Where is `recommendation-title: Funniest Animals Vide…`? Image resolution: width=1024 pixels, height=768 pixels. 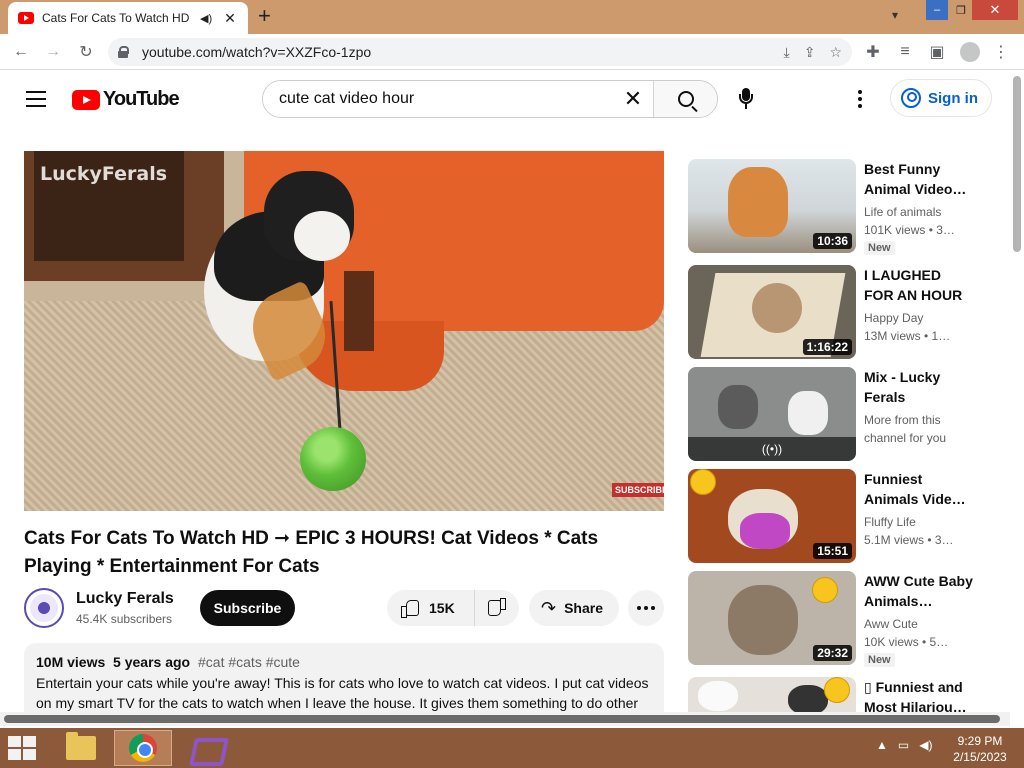 recommendation-title: Funniest Animals Vide… is located at coordinates (919, 489).